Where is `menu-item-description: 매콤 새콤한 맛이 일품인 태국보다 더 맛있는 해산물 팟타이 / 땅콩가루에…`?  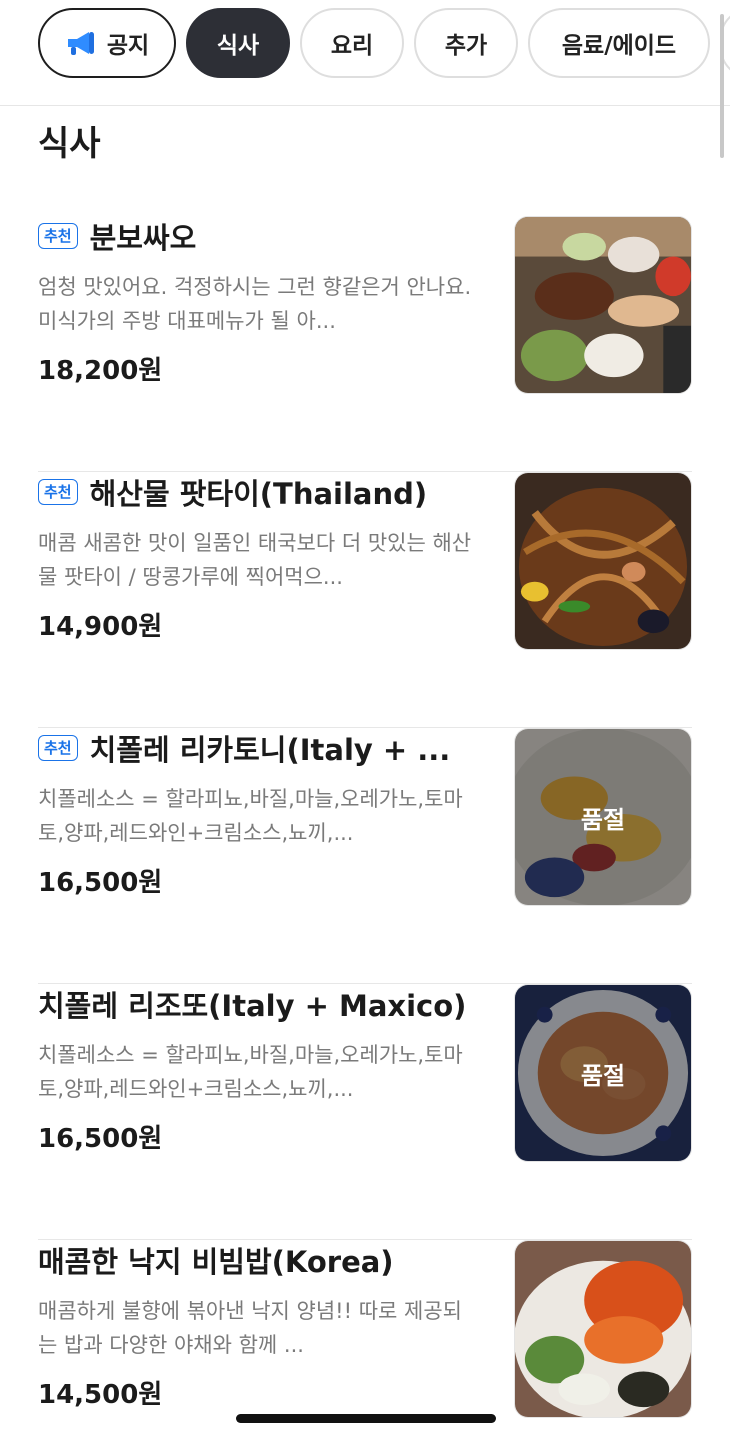 menu-item-description: 매콤 새콤한 맛이 일품인 태국보다 더 맛있는 해산물 팟타이 / 땅콩가루에… is located at coordinates (255, 560).